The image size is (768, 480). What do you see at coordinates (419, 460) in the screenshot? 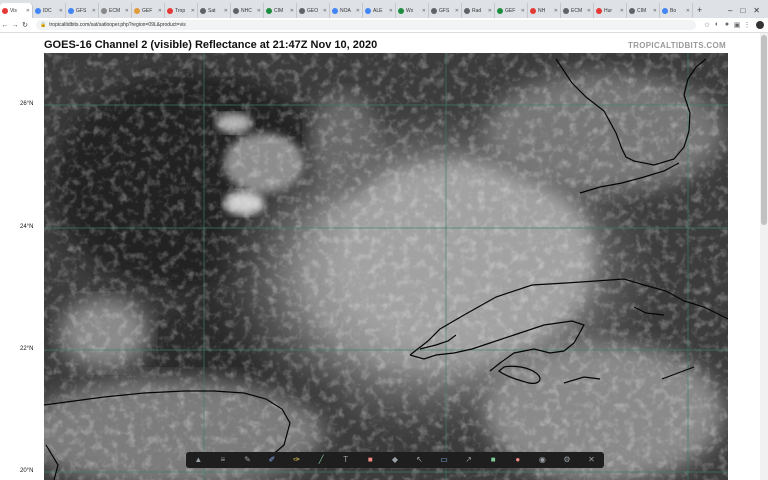
I see `select-tool-icon: ↖` at bounding box center [419, 460].